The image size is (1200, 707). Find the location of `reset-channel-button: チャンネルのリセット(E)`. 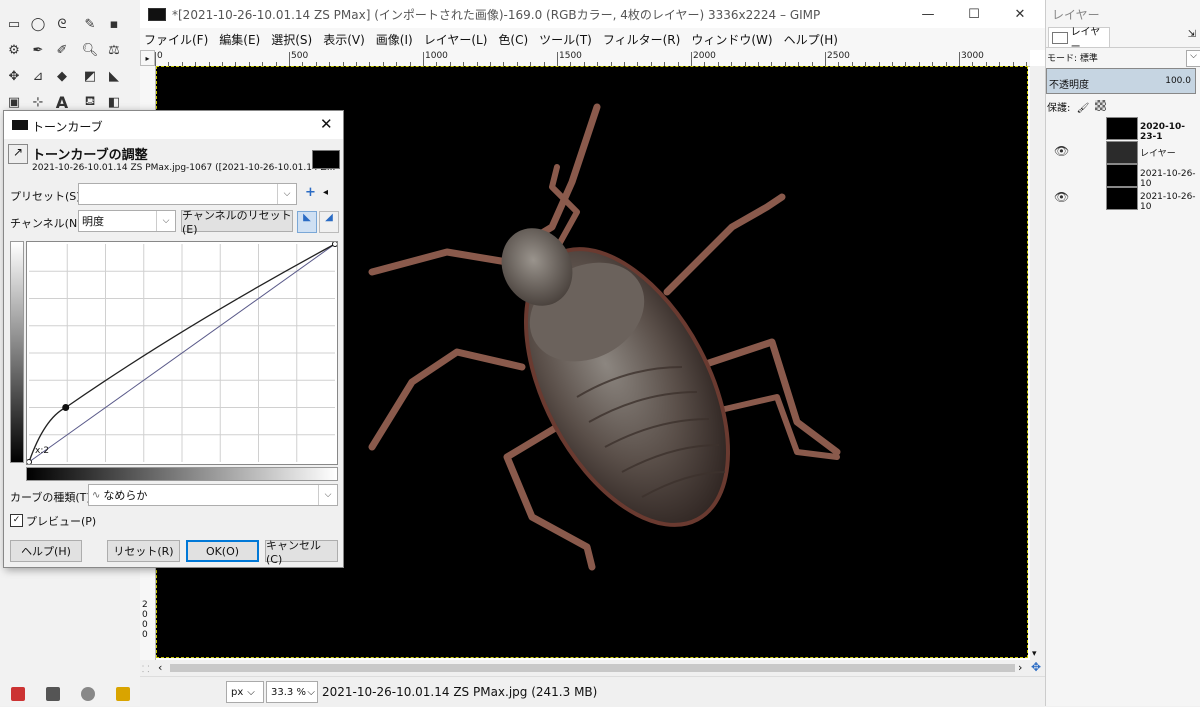

reset-channel-button: チャンネルのリセット(E) is located at coordinates (237, 222).